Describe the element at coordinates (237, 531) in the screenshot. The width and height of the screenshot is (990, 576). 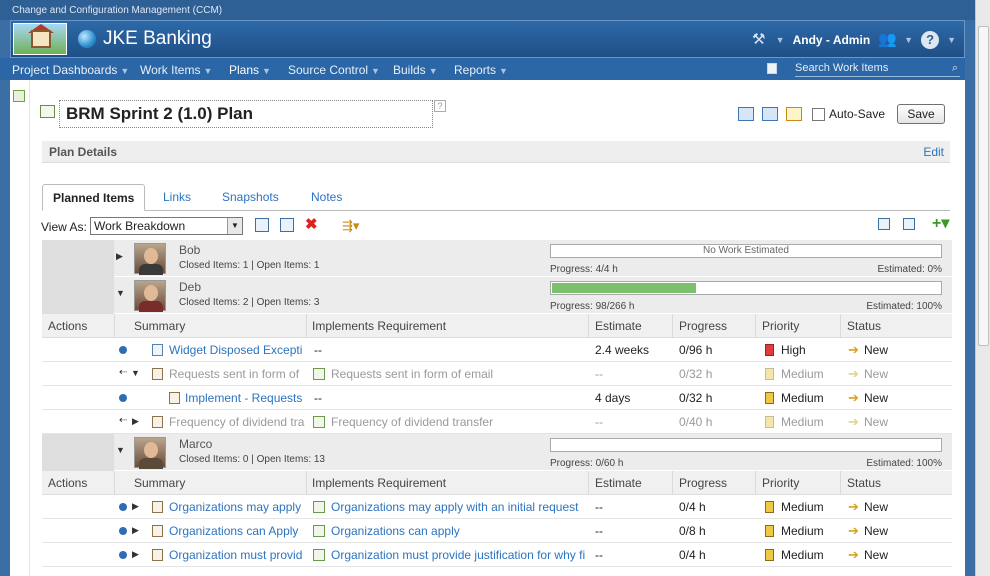
I see `summary-link: Organizations can Apply` at that location.